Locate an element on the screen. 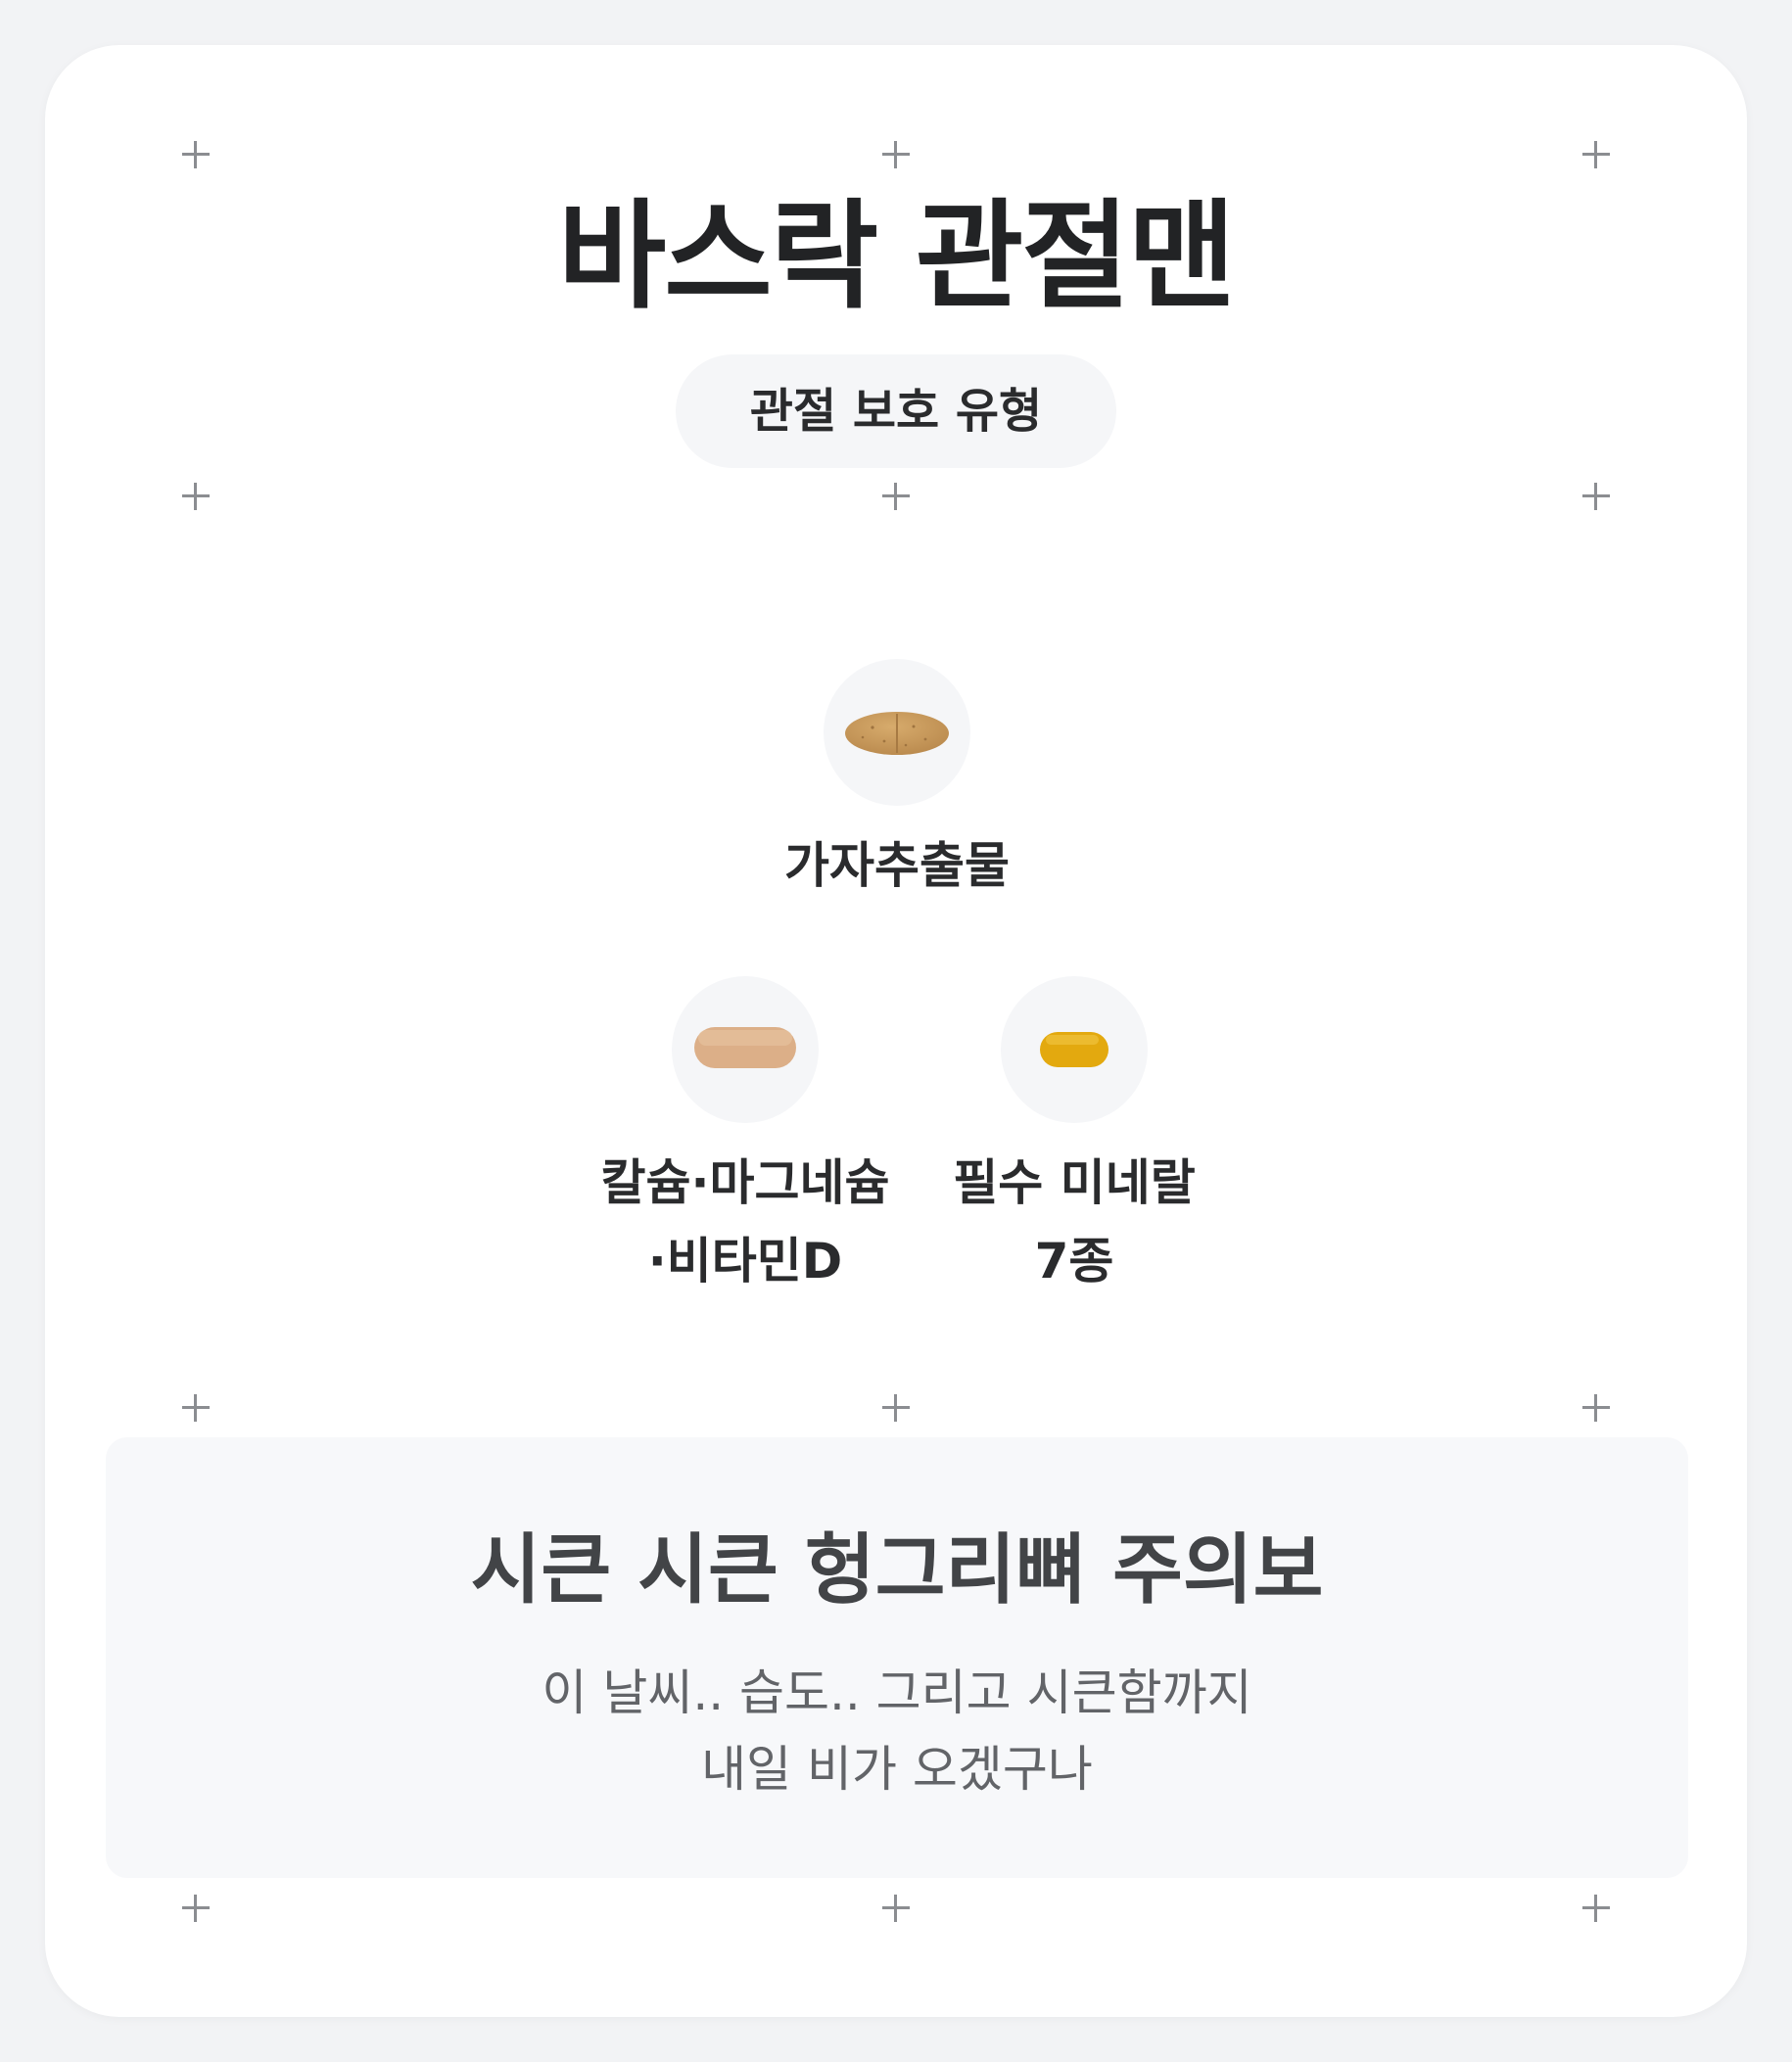 Image resolution: width=1792 pixels, height=2062 pixels. beige-oblong-tablet-icon is located at coordinates (745, 1047).